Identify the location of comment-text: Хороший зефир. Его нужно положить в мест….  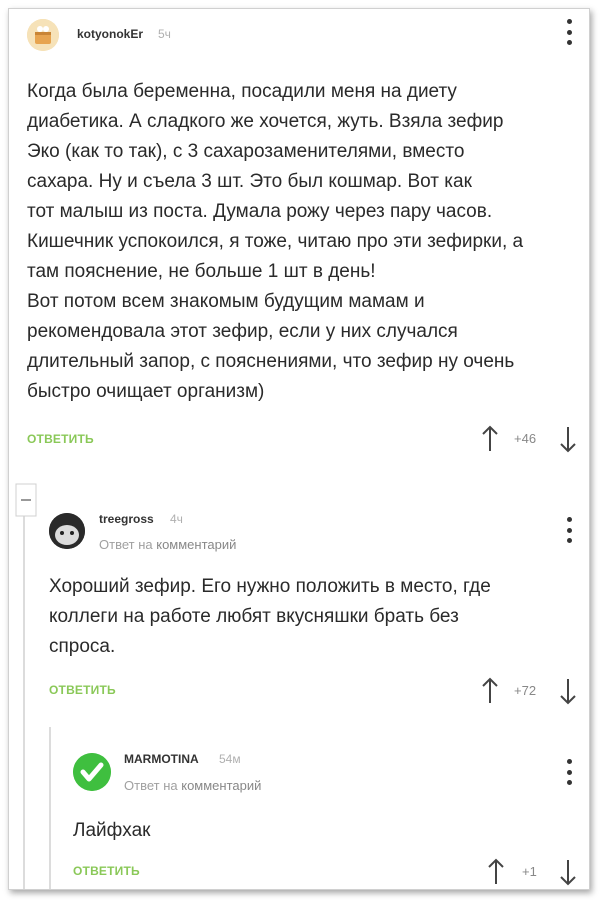
(270, 616).